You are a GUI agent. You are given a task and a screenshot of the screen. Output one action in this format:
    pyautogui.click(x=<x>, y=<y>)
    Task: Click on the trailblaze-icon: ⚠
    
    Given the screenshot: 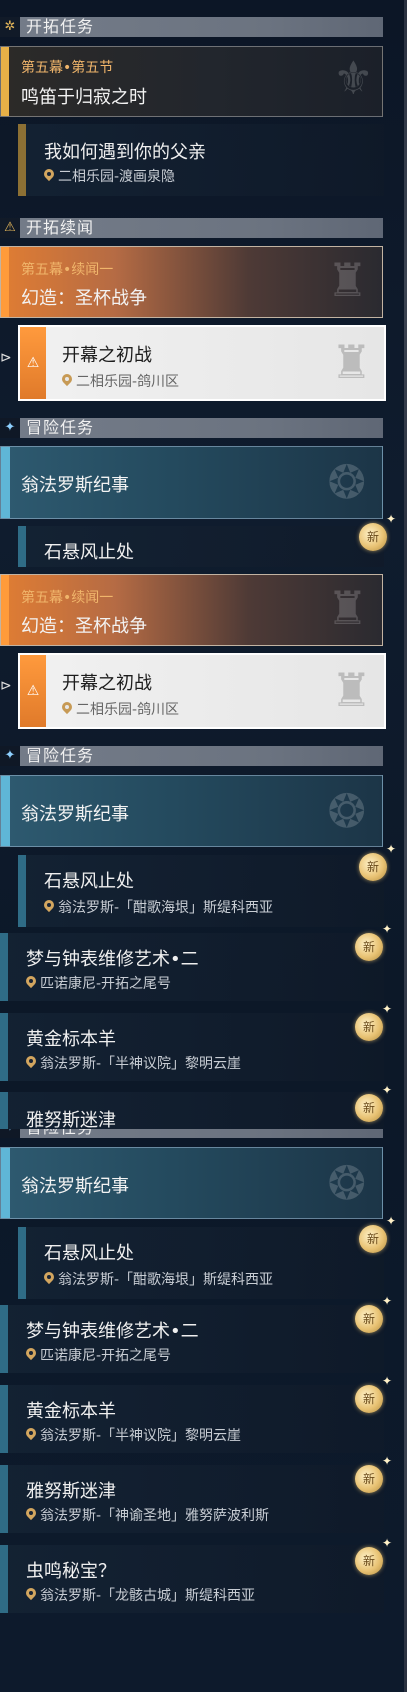 What is the action you would take?
    pyautogui.click(x=10, y=228)
    